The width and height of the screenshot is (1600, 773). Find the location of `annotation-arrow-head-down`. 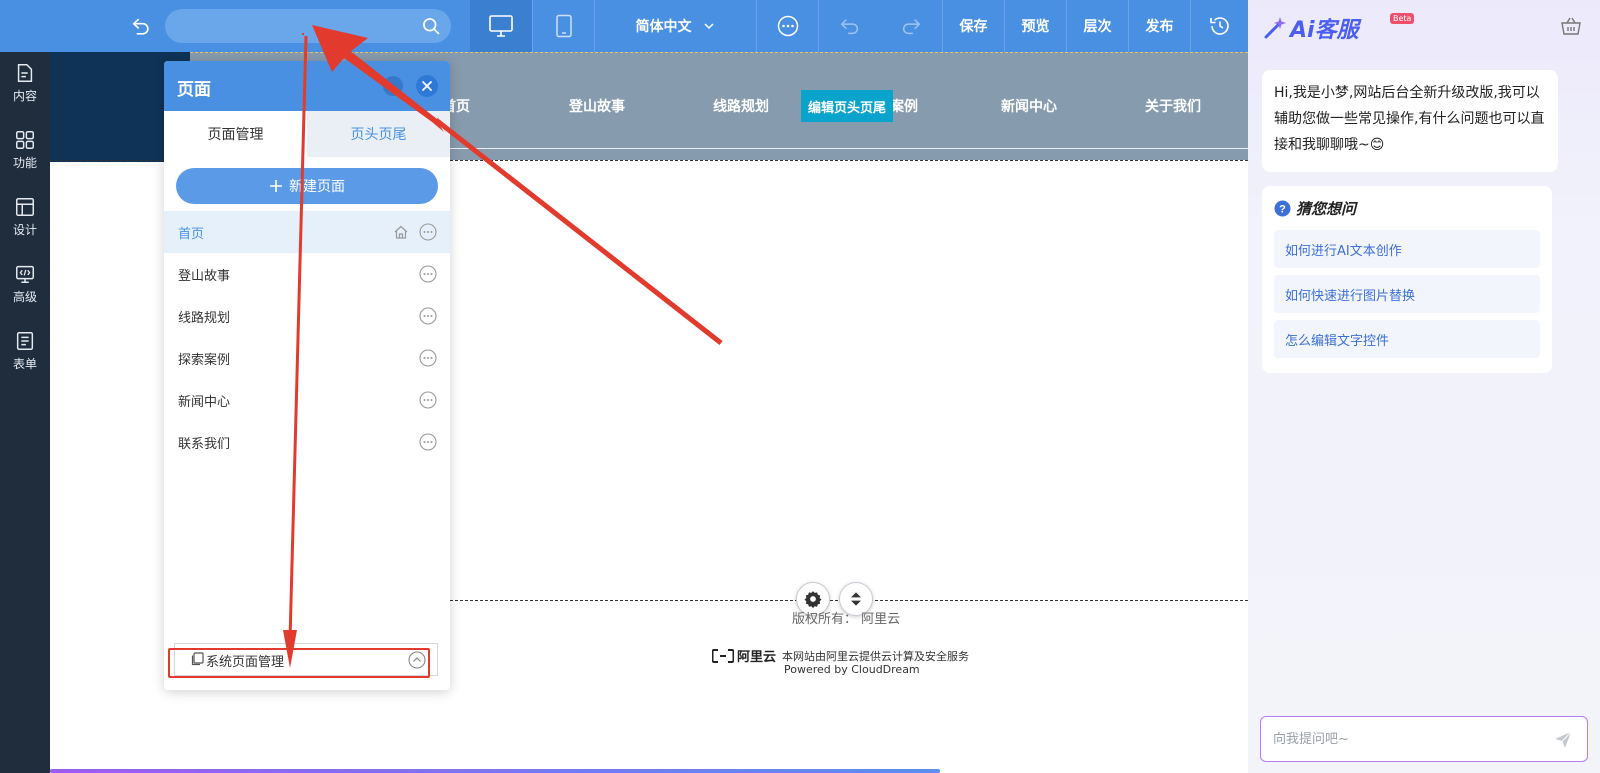

annotation-arrow-head-down is located at coordinates (290, 649).